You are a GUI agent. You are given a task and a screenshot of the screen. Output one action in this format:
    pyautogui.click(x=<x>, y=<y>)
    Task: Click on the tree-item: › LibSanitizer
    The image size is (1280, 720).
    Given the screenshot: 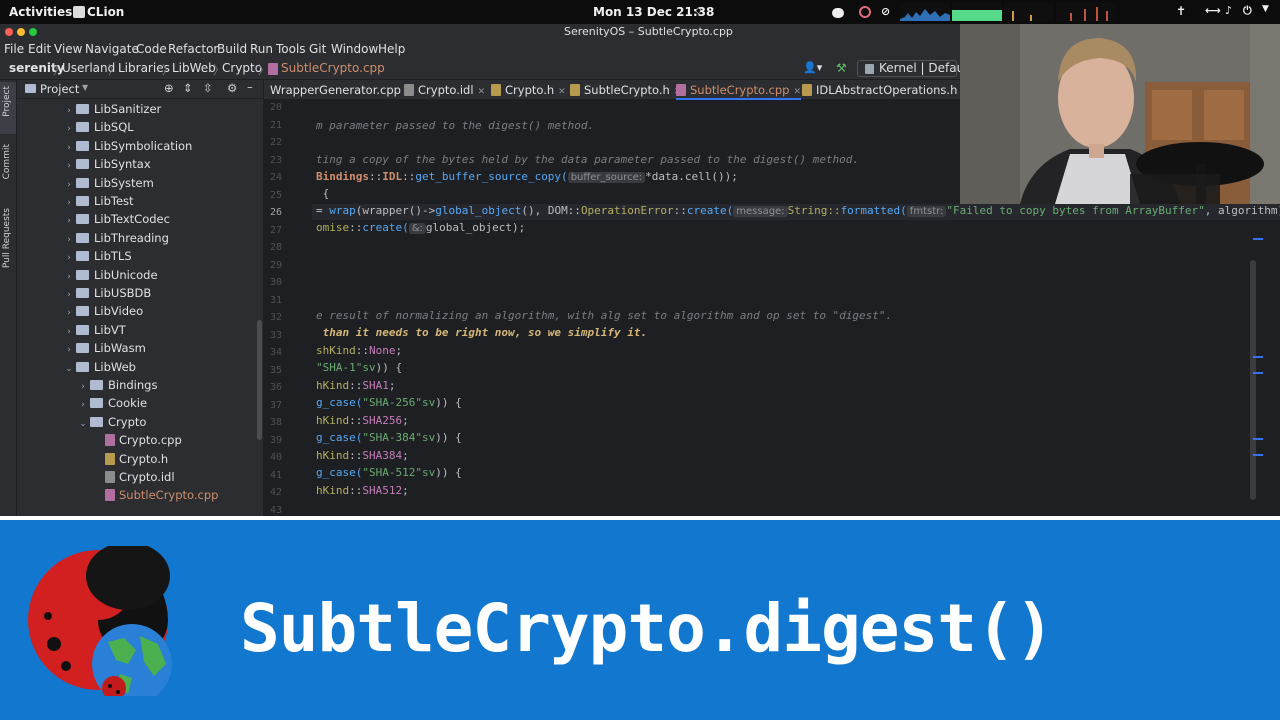 What is the action you would take?
    pyautogui.click(x=111, y=109)
    